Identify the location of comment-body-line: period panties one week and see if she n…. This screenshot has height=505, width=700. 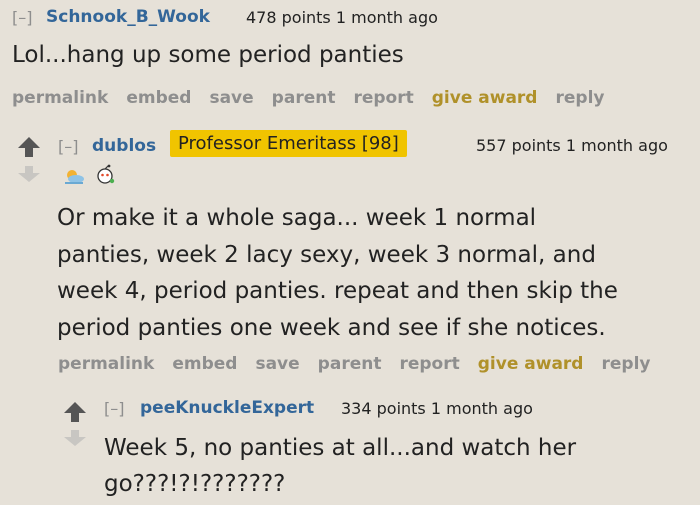
(331, 327).